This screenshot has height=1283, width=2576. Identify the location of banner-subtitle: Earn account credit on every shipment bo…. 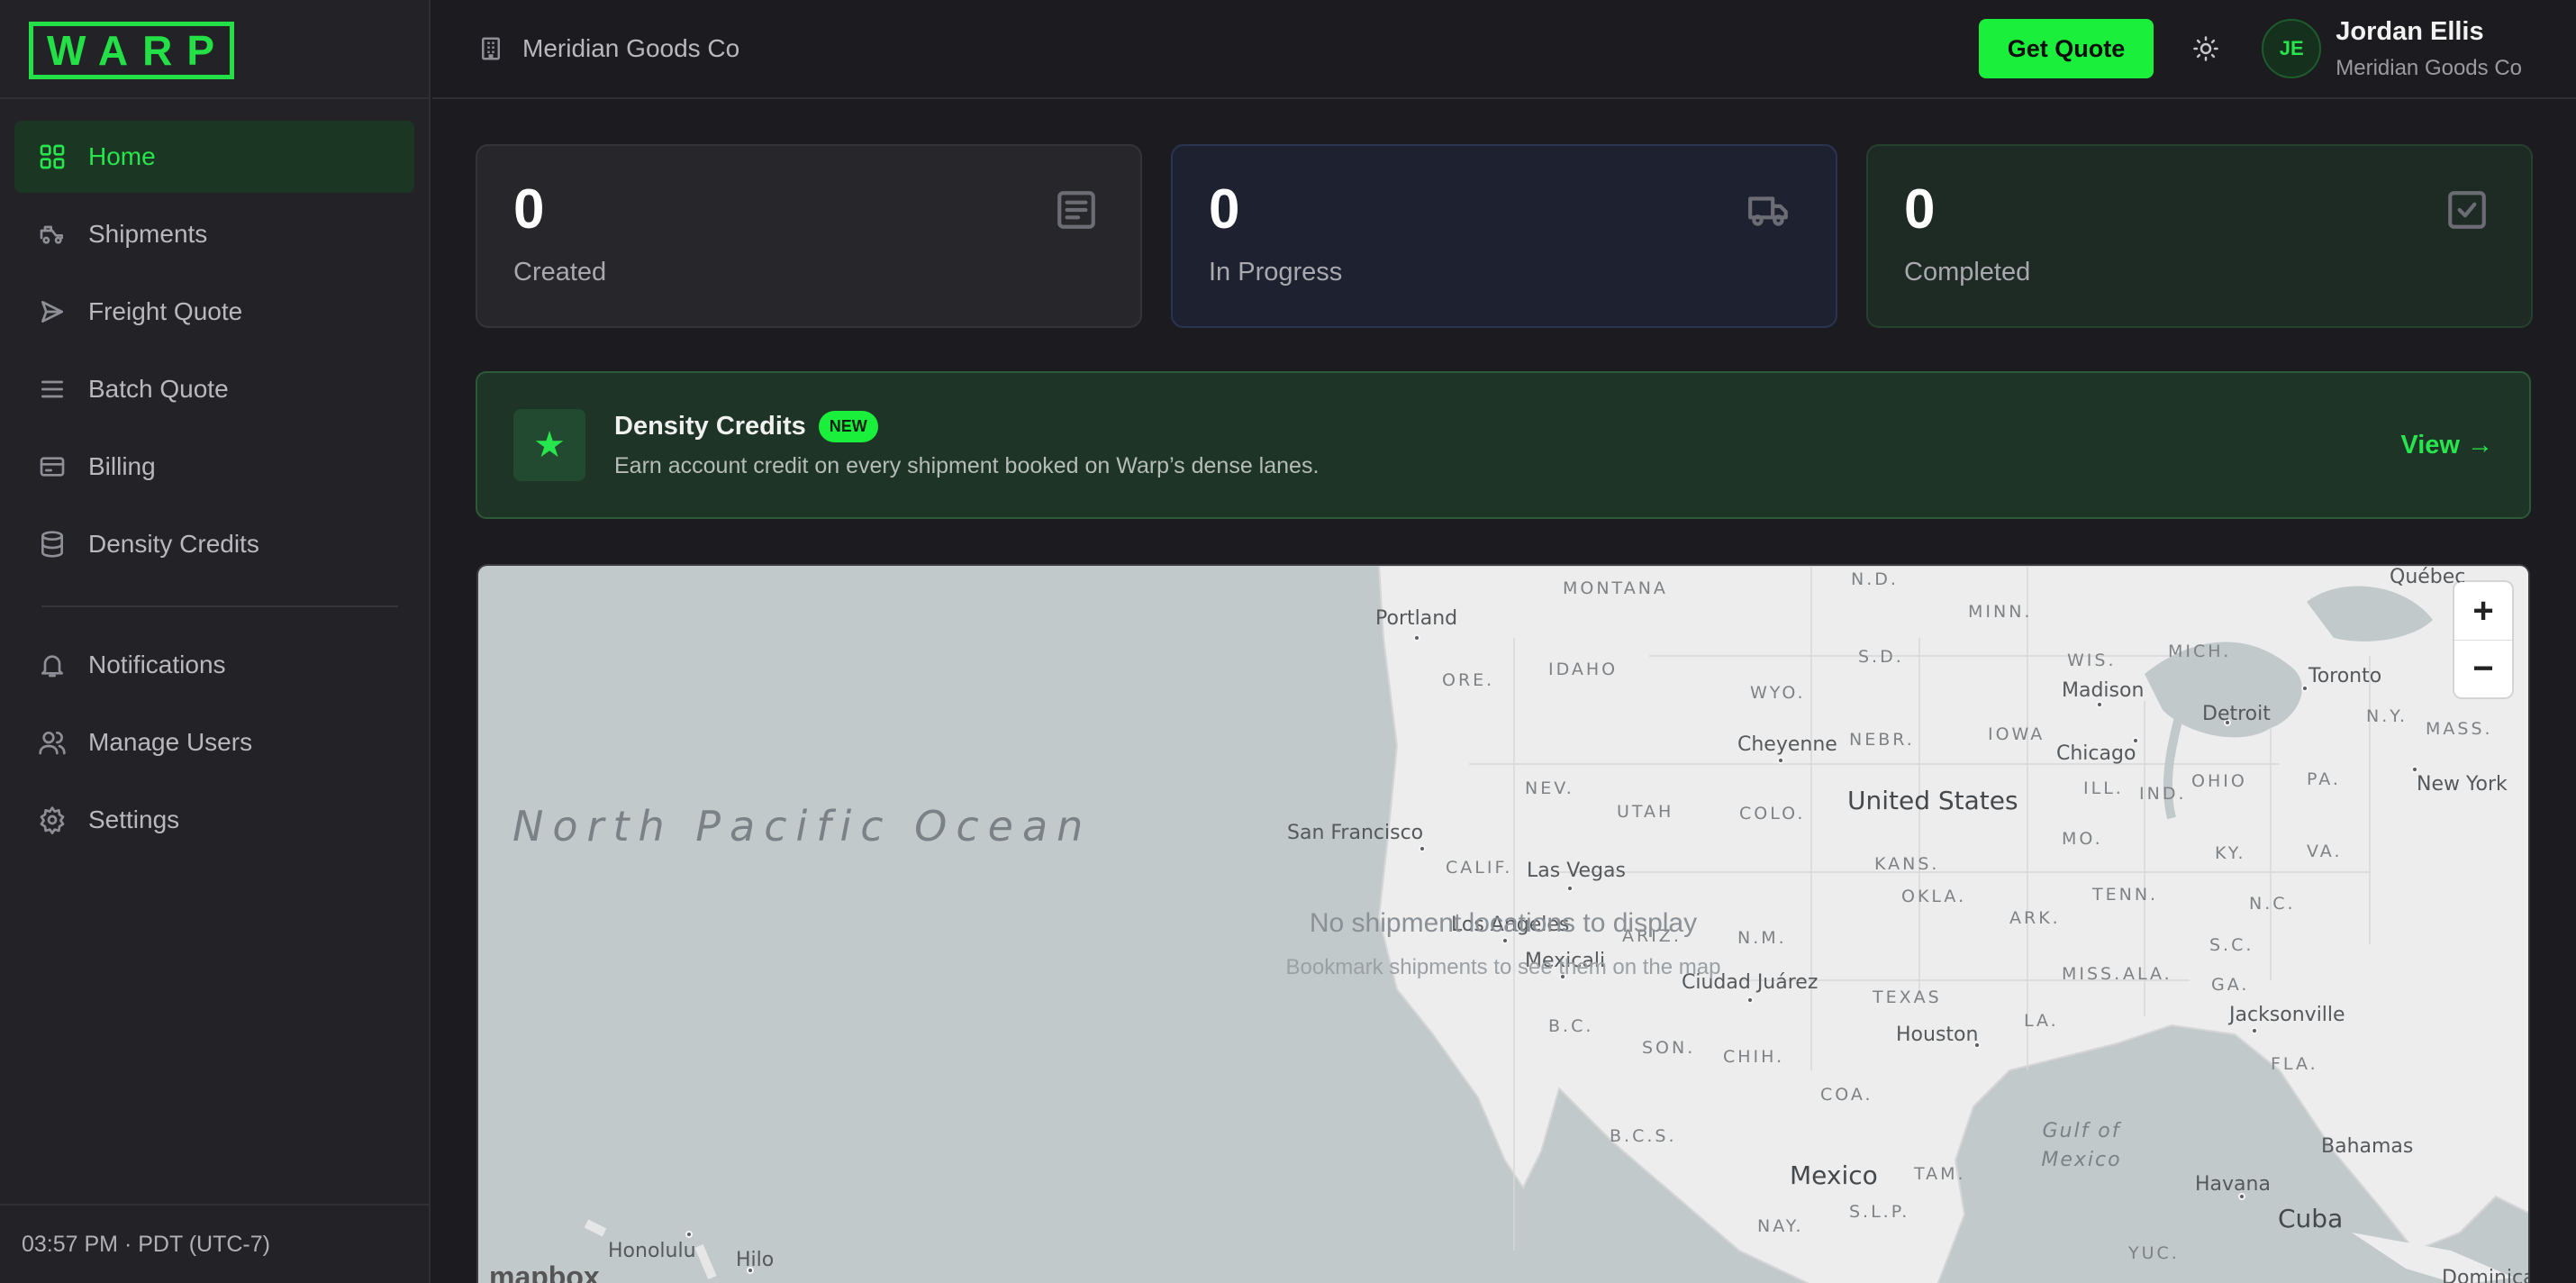
(967, 465).